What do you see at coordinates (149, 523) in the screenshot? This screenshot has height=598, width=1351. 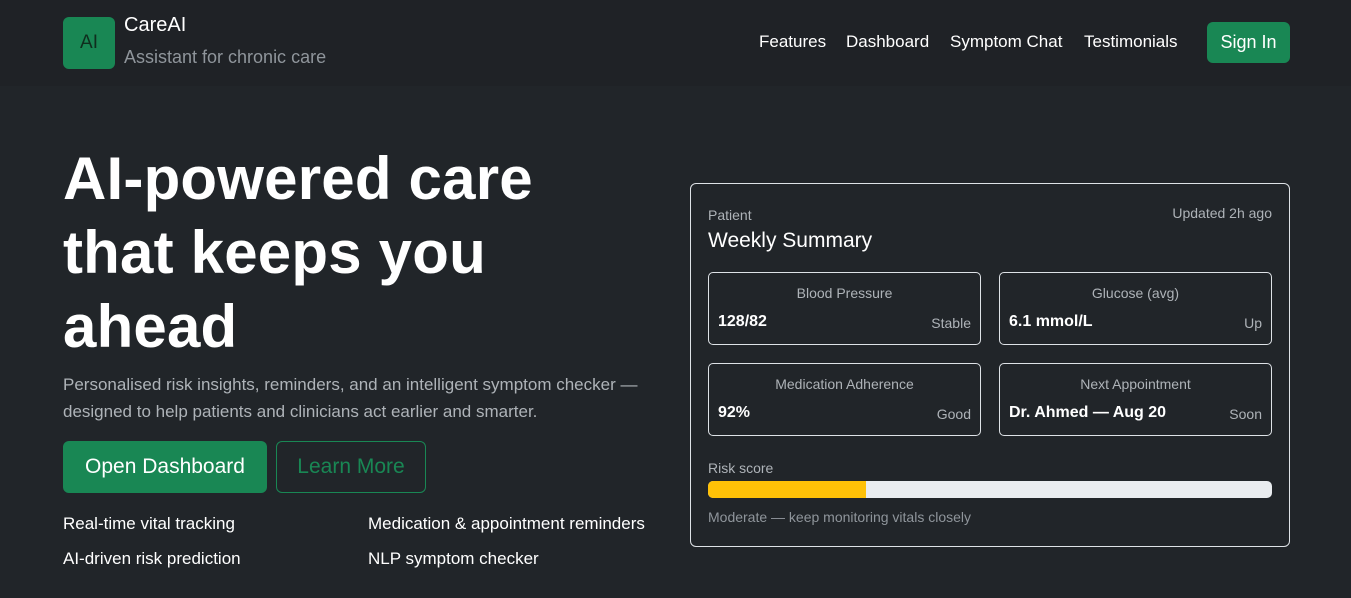 I see `feature-item: Real-time vital tracking` at bounding box center [149, 523].